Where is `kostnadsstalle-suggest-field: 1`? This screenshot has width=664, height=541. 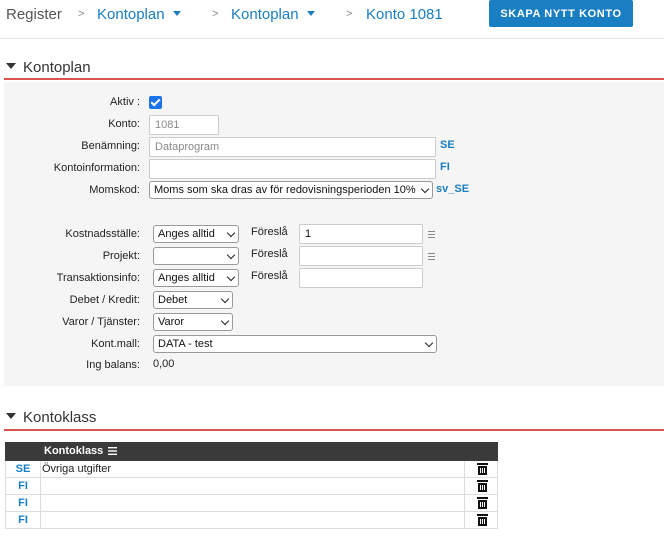
kostnadsstalle-suggest-field: 1 is located at coordinates (361, 234).